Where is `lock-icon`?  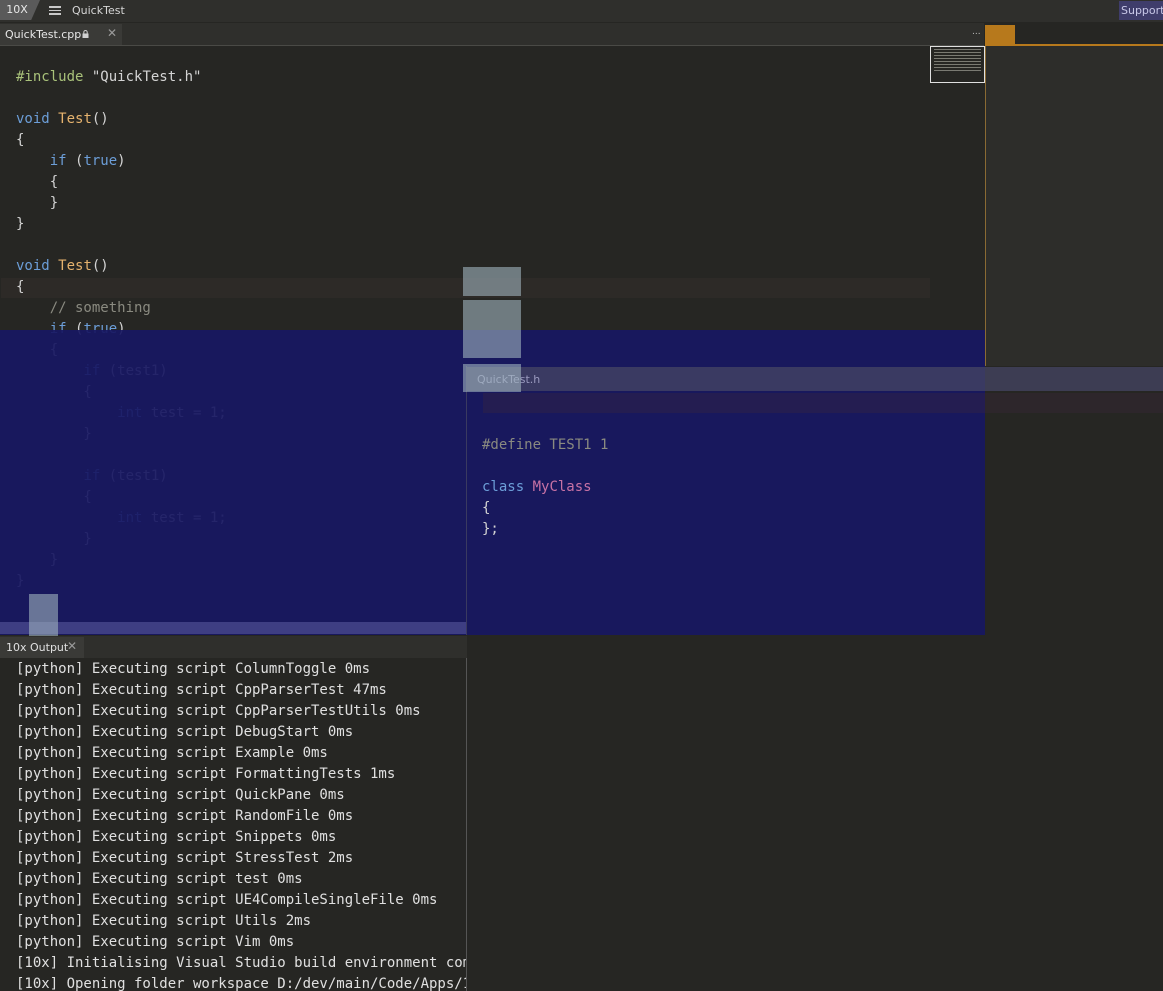 lock-icon is located at coordinates (85, 34).